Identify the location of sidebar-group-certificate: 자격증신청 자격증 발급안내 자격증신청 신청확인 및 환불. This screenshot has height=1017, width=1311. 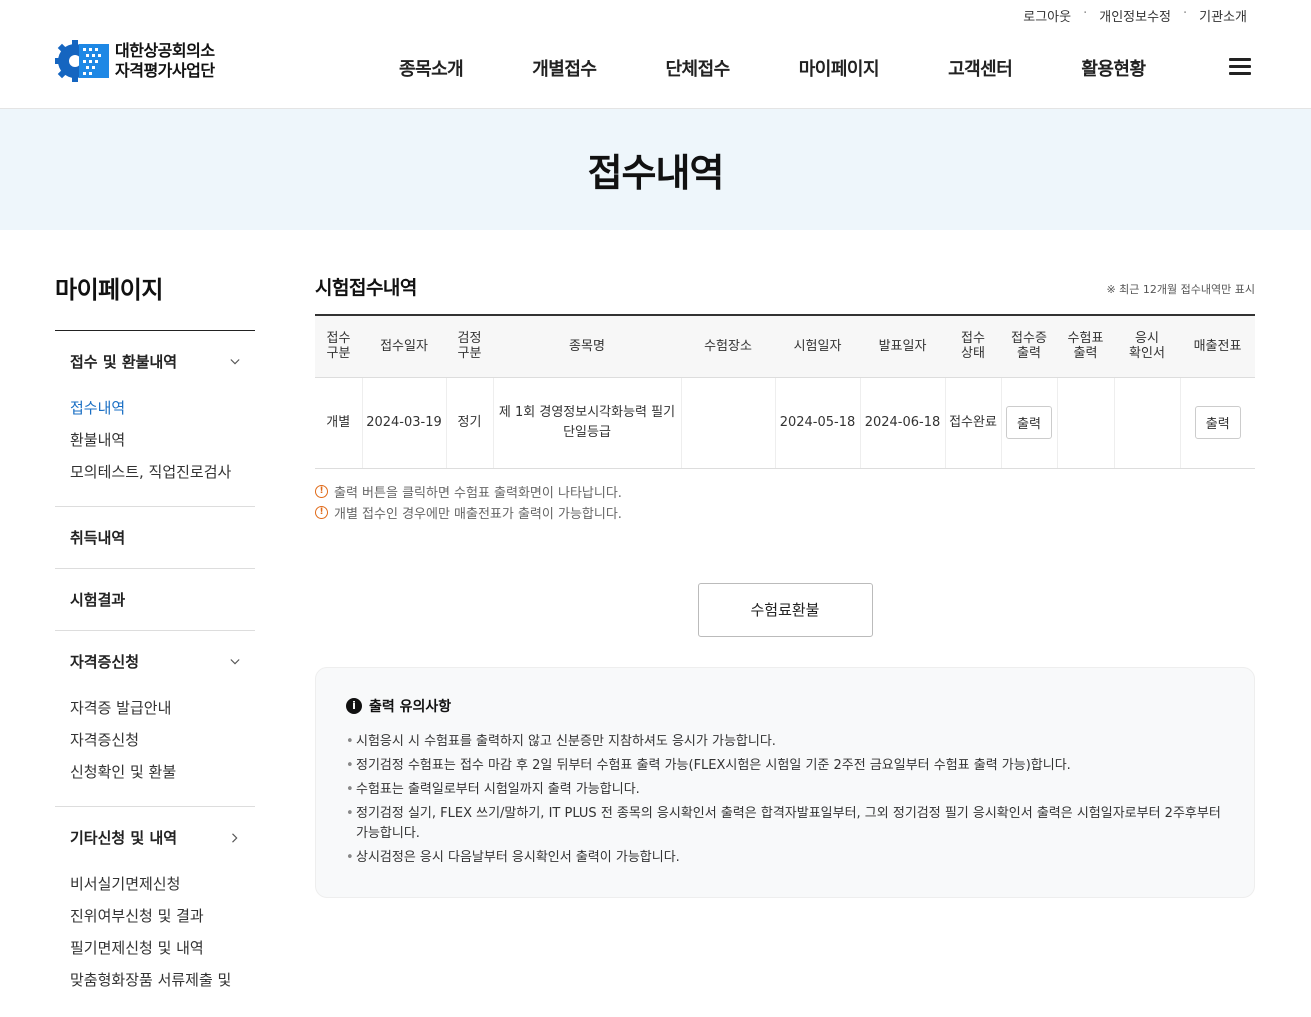
(155, 719).